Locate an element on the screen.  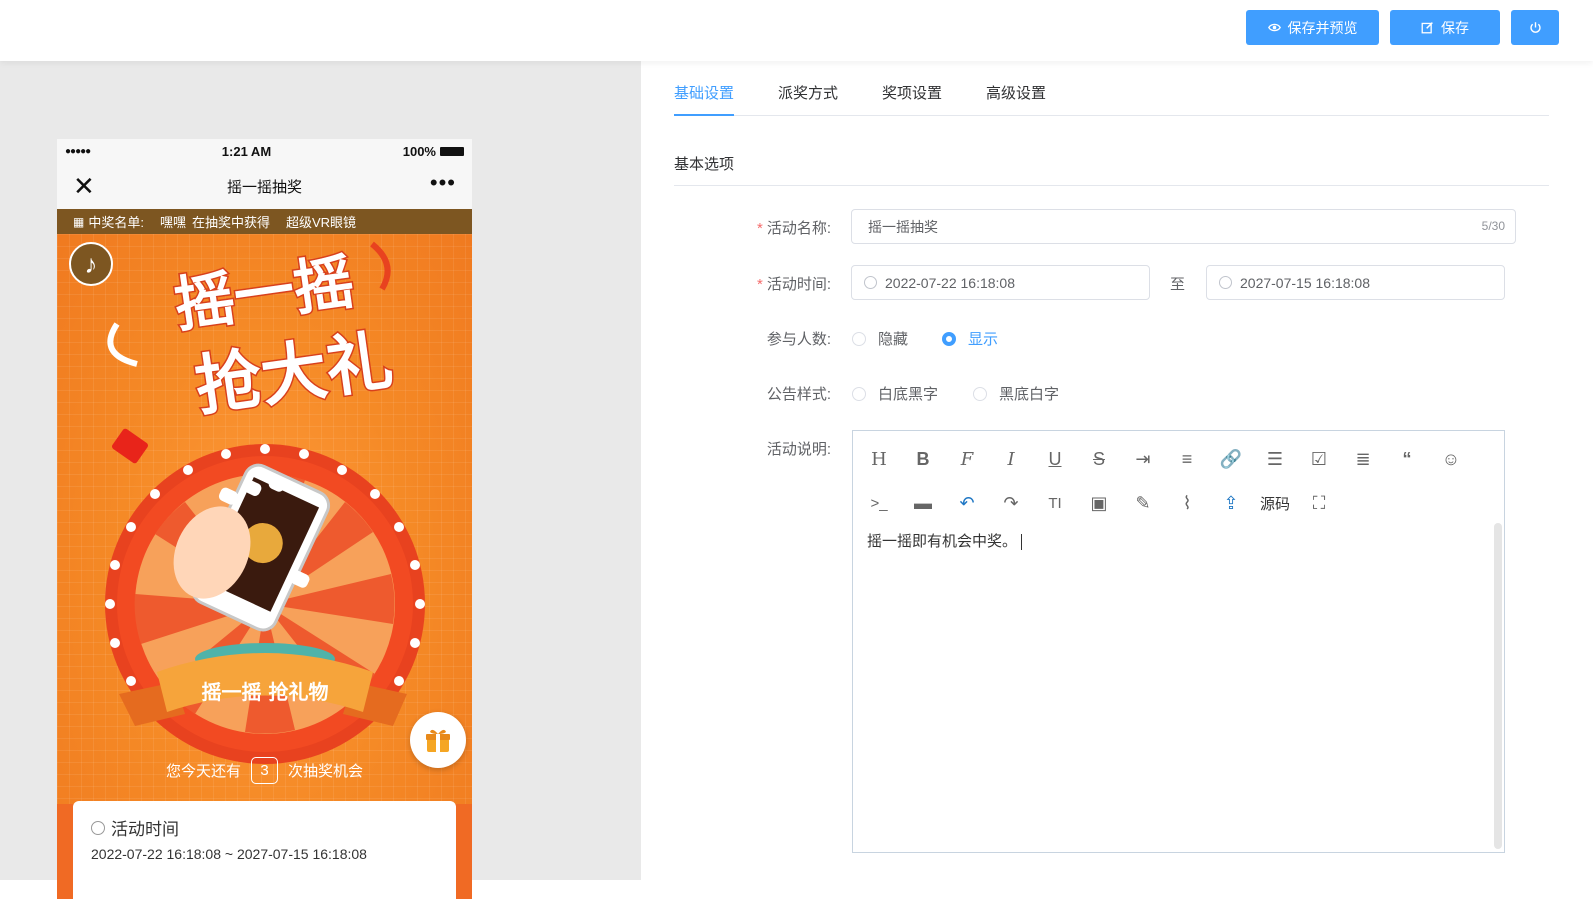
chances-count: 3 is located at coordinates (264, 770).